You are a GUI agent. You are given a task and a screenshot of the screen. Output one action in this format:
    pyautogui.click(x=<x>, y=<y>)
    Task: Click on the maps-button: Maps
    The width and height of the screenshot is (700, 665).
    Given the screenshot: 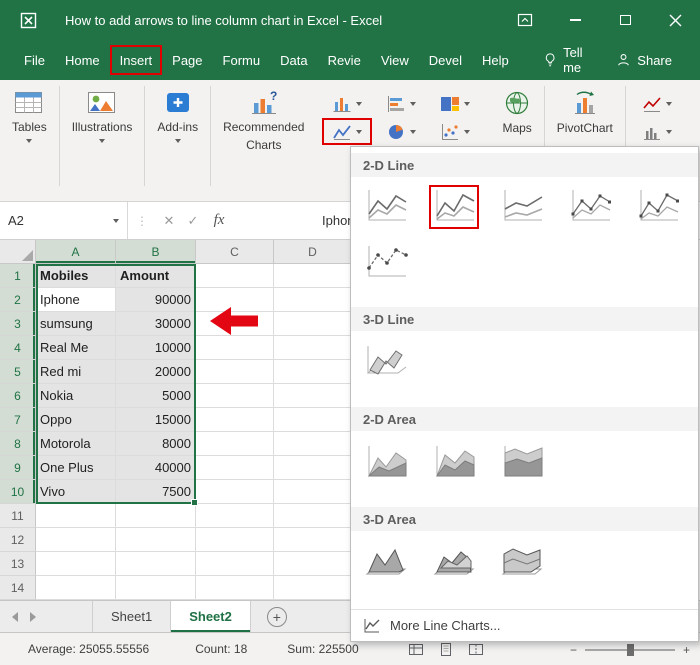 What is the action you would take?
    pyautogui.click(x=516, y=112)
    